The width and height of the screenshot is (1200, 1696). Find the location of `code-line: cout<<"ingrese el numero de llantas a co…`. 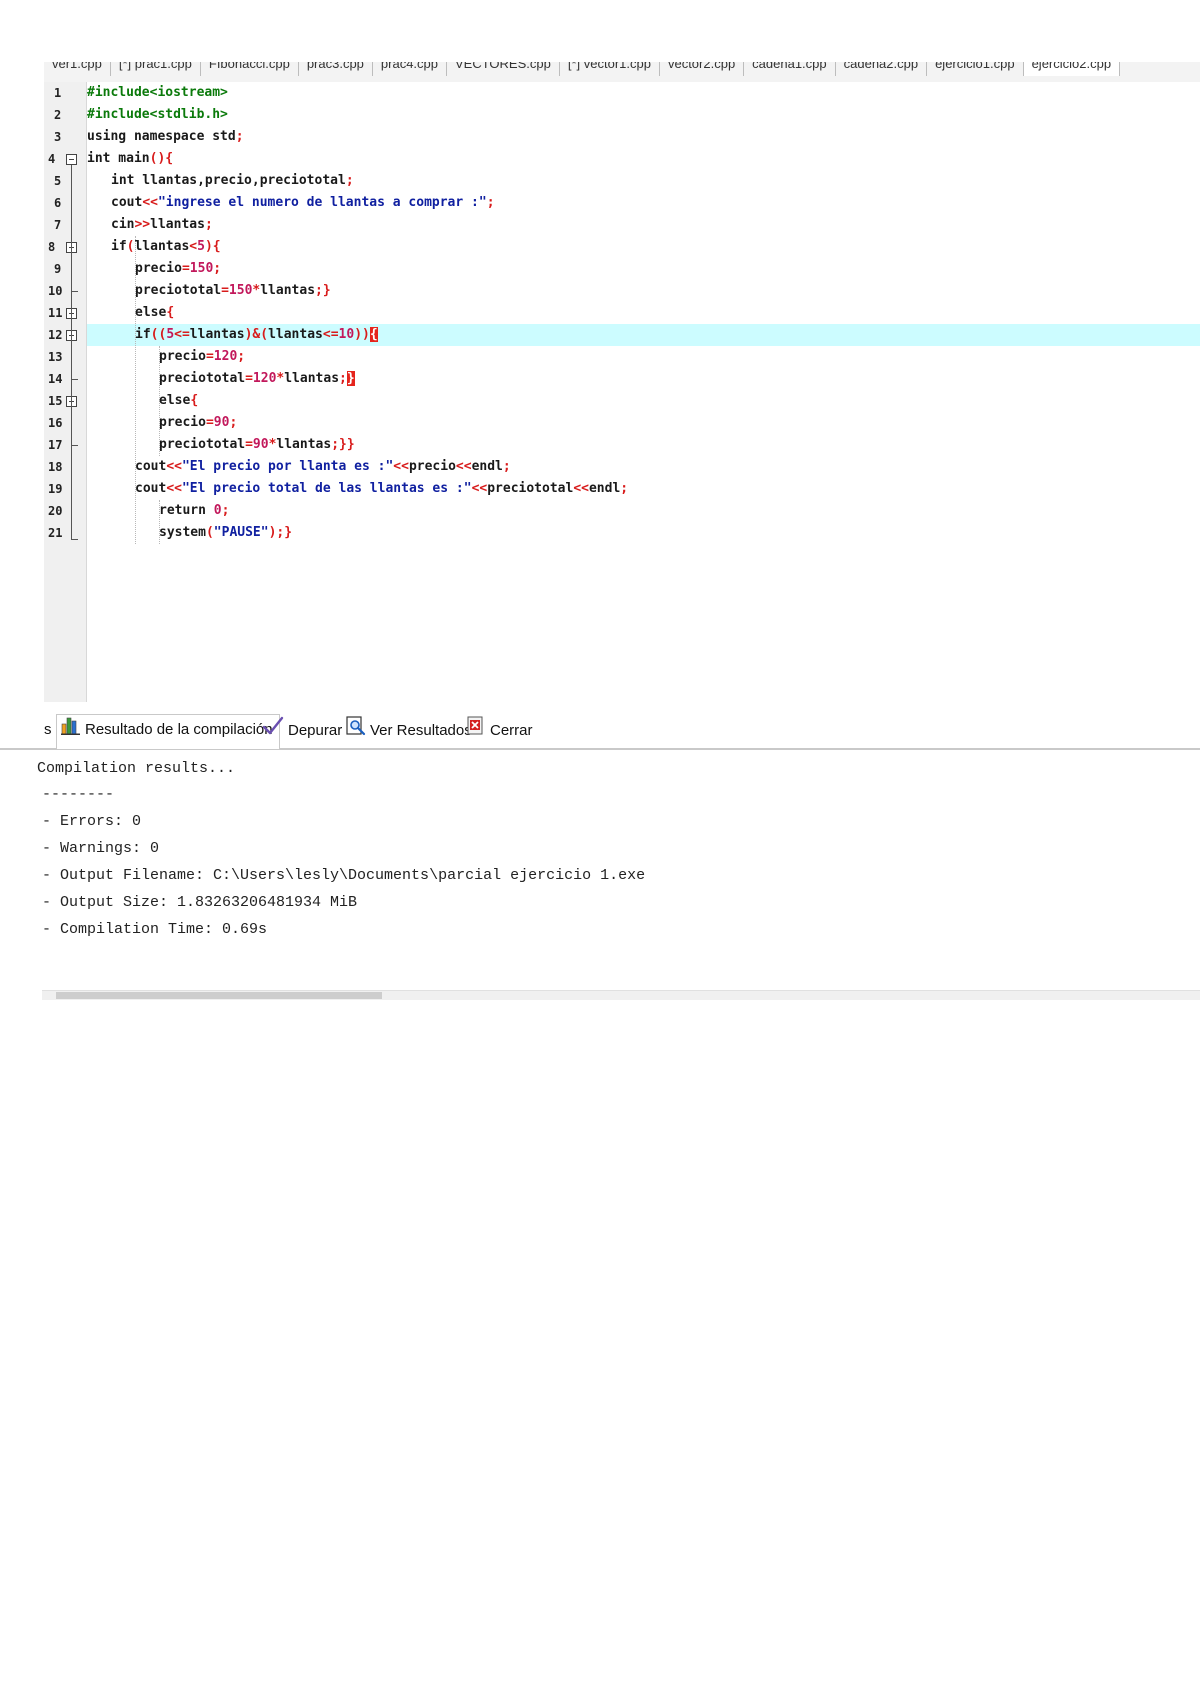

code-line: cout<<"ingrese el numero de llantas a co… is located at coordinates (303, 202).